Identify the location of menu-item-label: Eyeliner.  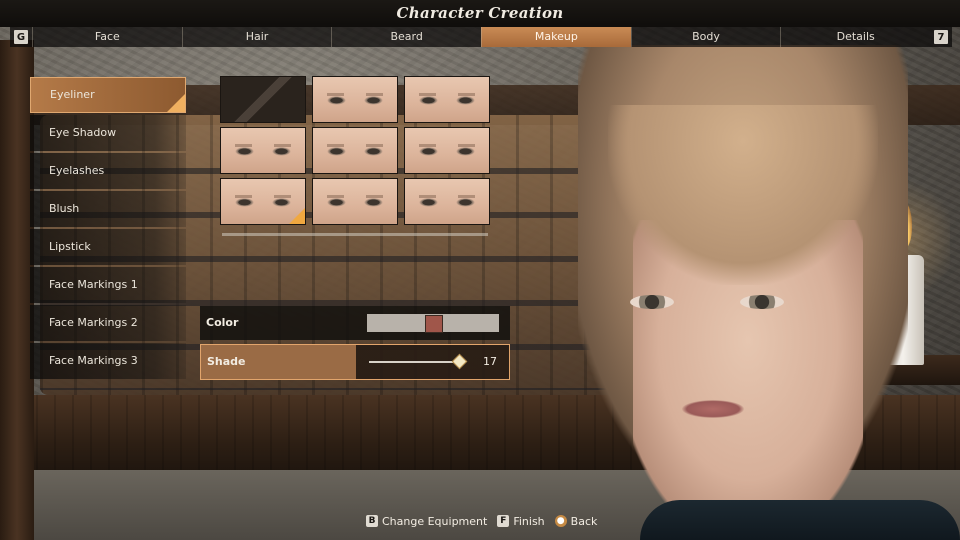
(72, 94).